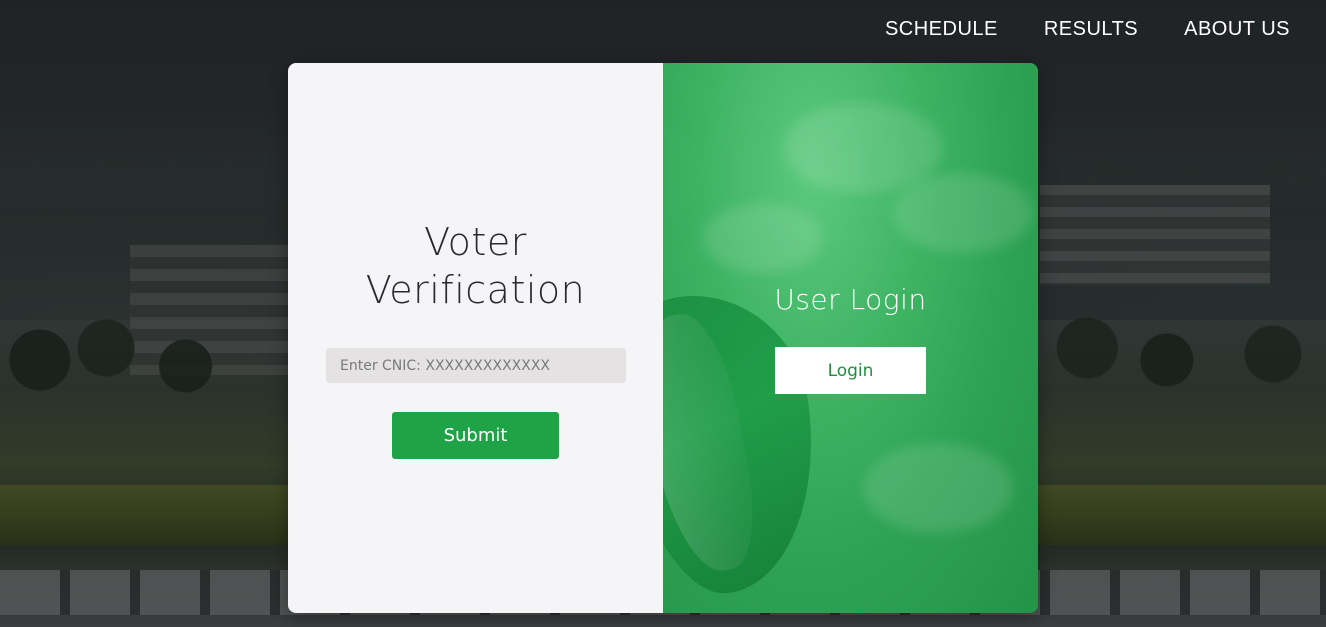  What do you see at coordinates (475, 266) in the screenshot?
I see `voter-verification-title: Voter Verification` at bounding box center [475, 266].